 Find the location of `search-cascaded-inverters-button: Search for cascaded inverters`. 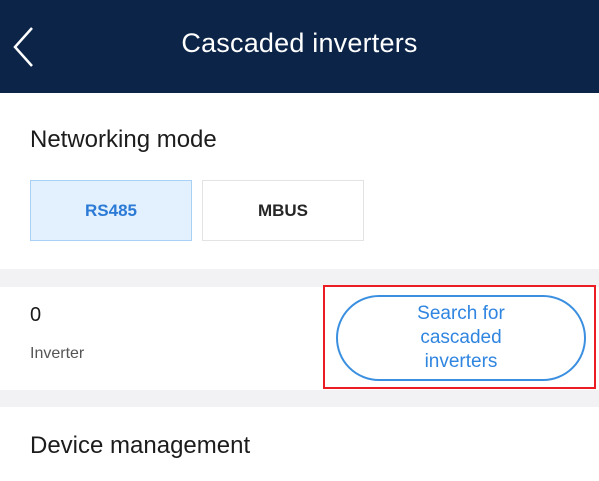

search-cascaded-inverters-button: Search for cascaded inverters is located at coordinates (461, 338).